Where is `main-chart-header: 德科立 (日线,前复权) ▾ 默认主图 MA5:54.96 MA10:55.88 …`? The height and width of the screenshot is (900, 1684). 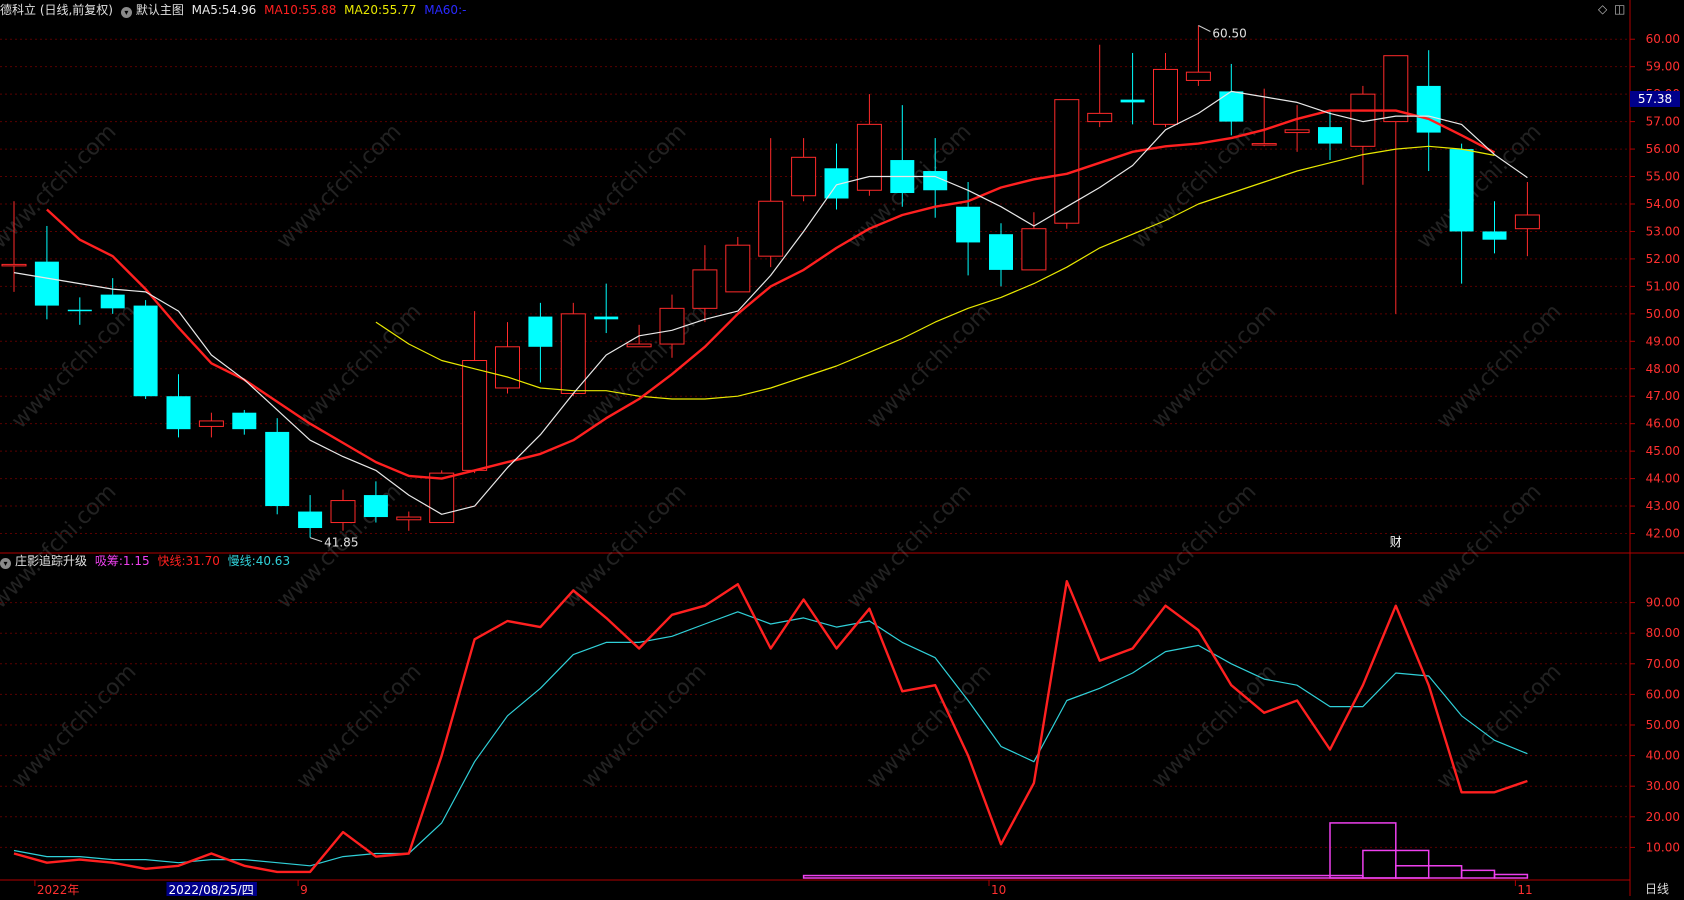 main-chart-header: 德科立 (日线,前复权) ▾ 默认主图 MA5:54.96 MA10:55.88 … is located at coordinates (235, 10).